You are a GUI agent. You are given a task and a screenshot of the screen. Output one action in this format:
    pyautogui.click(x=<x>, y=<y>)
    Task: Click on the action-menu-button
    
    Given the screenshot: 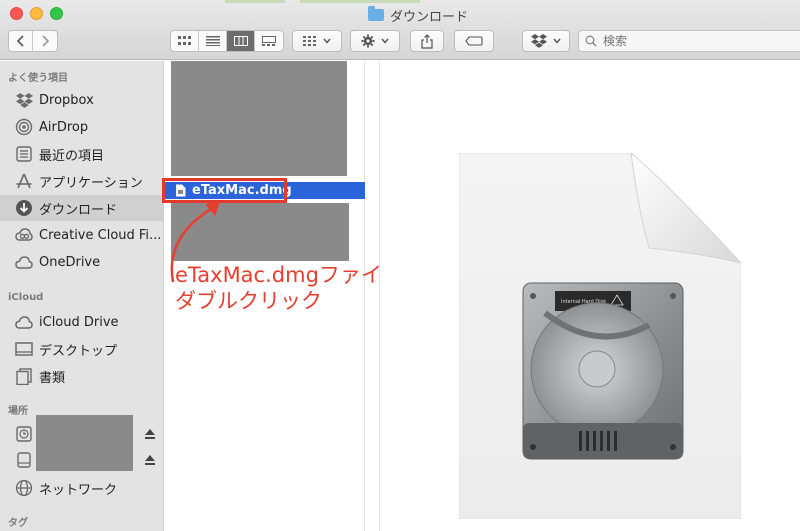 What is the action you would take?
    pyautogui.click(x=375, y=41)
    